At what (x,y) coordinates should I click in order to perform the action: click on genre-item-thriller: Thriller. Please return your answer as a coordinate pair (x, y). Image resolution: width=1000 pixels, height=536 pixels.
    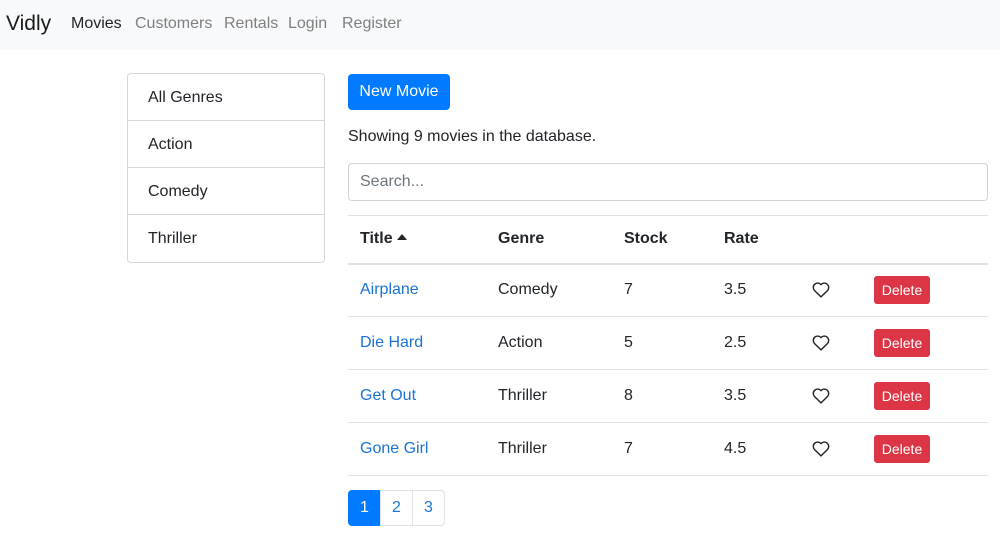
    Looking at the image, I should click on (226, 238).